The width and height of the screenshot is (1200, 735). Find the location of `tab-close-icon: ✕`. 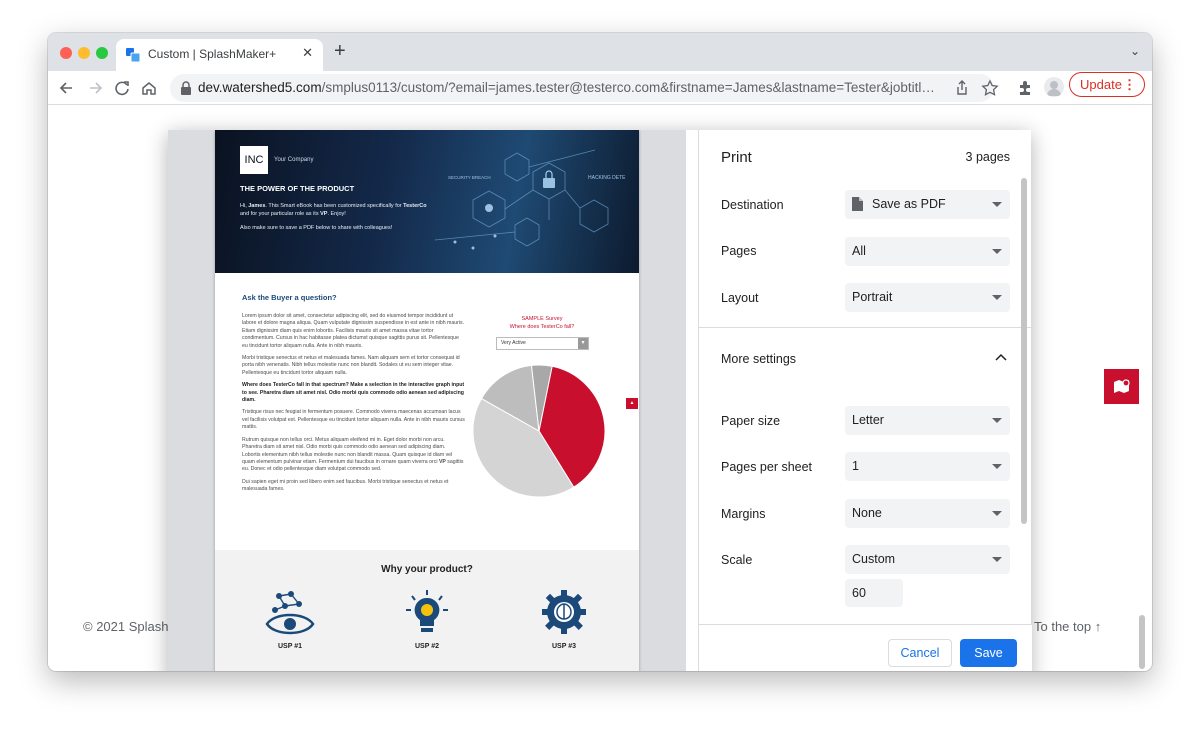

tab-close-icon: ✕ is located at coordinates (307, 53).